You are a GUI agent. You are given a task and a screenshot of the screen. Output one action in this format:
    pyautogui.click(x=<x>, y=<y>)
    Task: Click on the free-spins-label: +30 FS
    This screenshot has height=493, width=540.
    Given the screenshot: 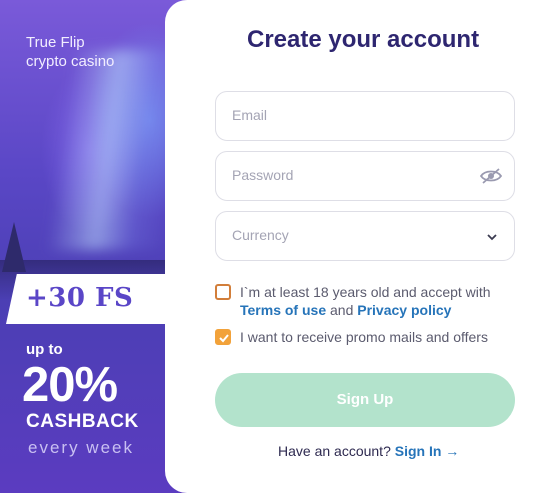 What is the action you would take?
    pyautogui.click(x=80, y=298)
    